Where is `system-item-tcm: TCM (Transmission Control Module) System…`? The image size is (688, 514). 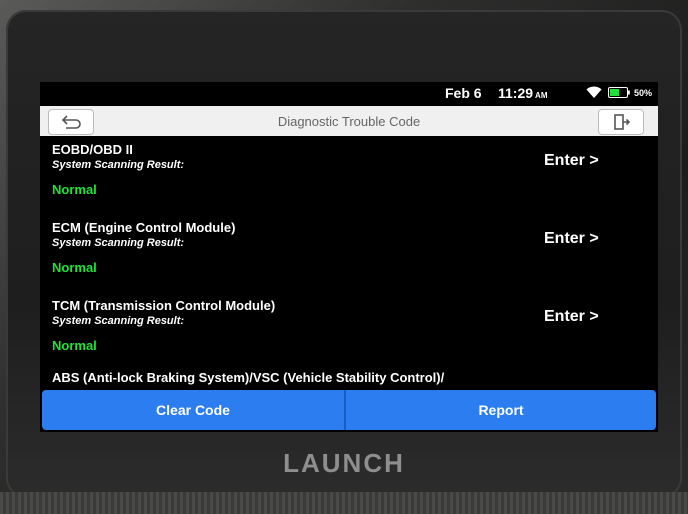 system-item-tcm: TCM (Transmission Control Module) System… is located at coordinates (349, 330).